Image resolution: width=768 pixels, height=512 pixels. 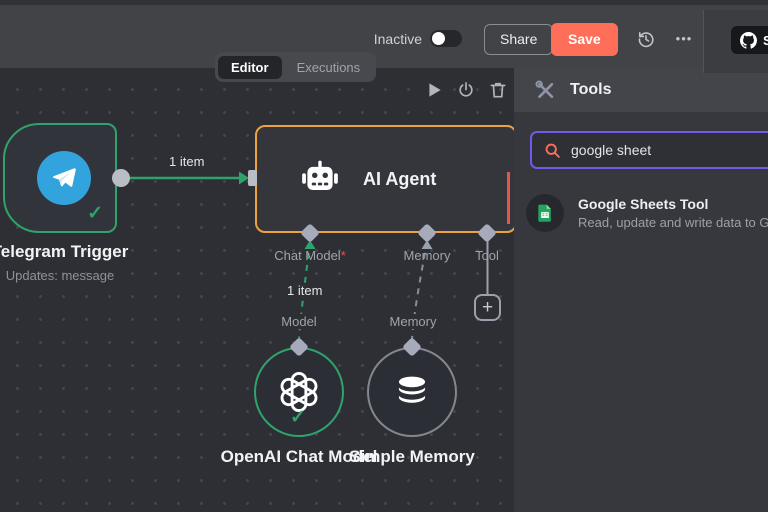 I want to click on telegram-trigger-node: ✓, so click(x=60, y=178).